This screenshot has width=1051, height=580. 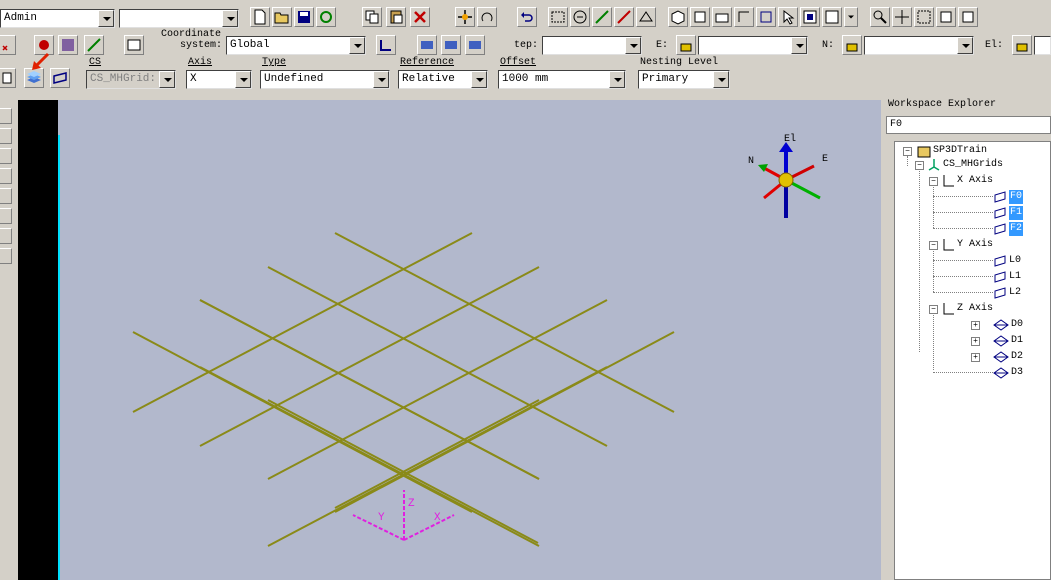 What do you see at coordinates (443, 79) in the screenshot?
I see `reference-combo: Relative` at bounding box center [443, 79].